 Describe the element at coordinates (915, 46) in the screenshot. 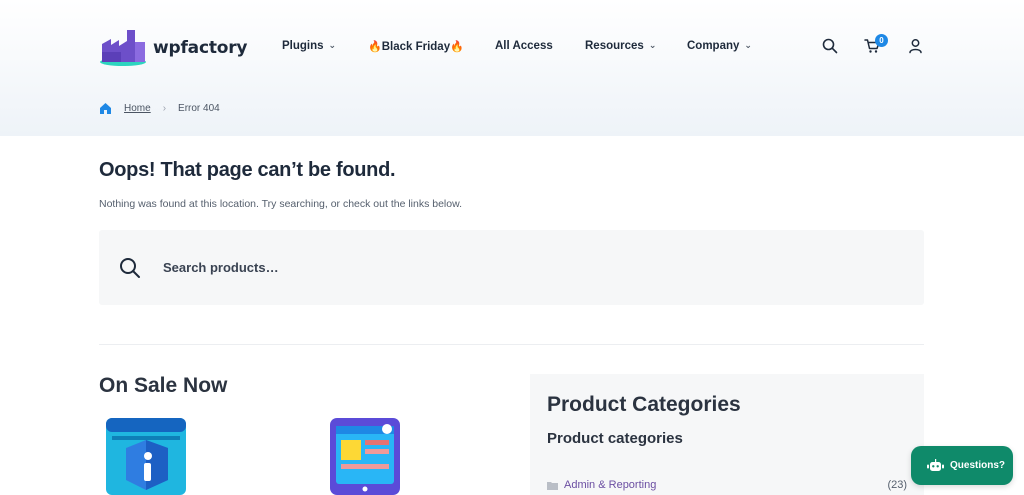

I see `user-icon` at that location.